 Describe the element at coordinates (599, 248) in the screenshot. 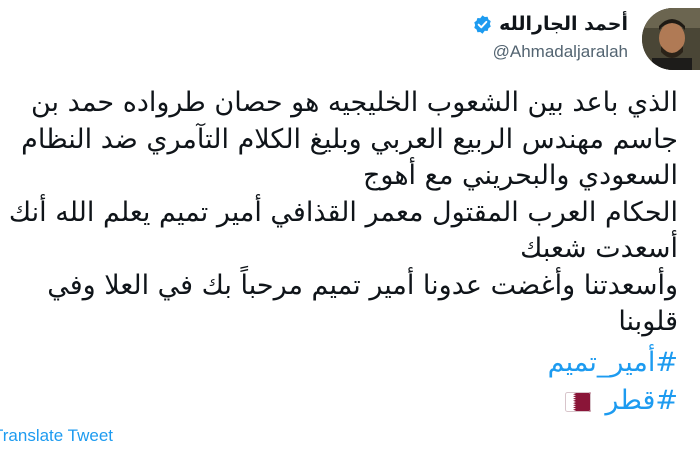

I see `tweet-line: أسعدت شعبك` at that location.